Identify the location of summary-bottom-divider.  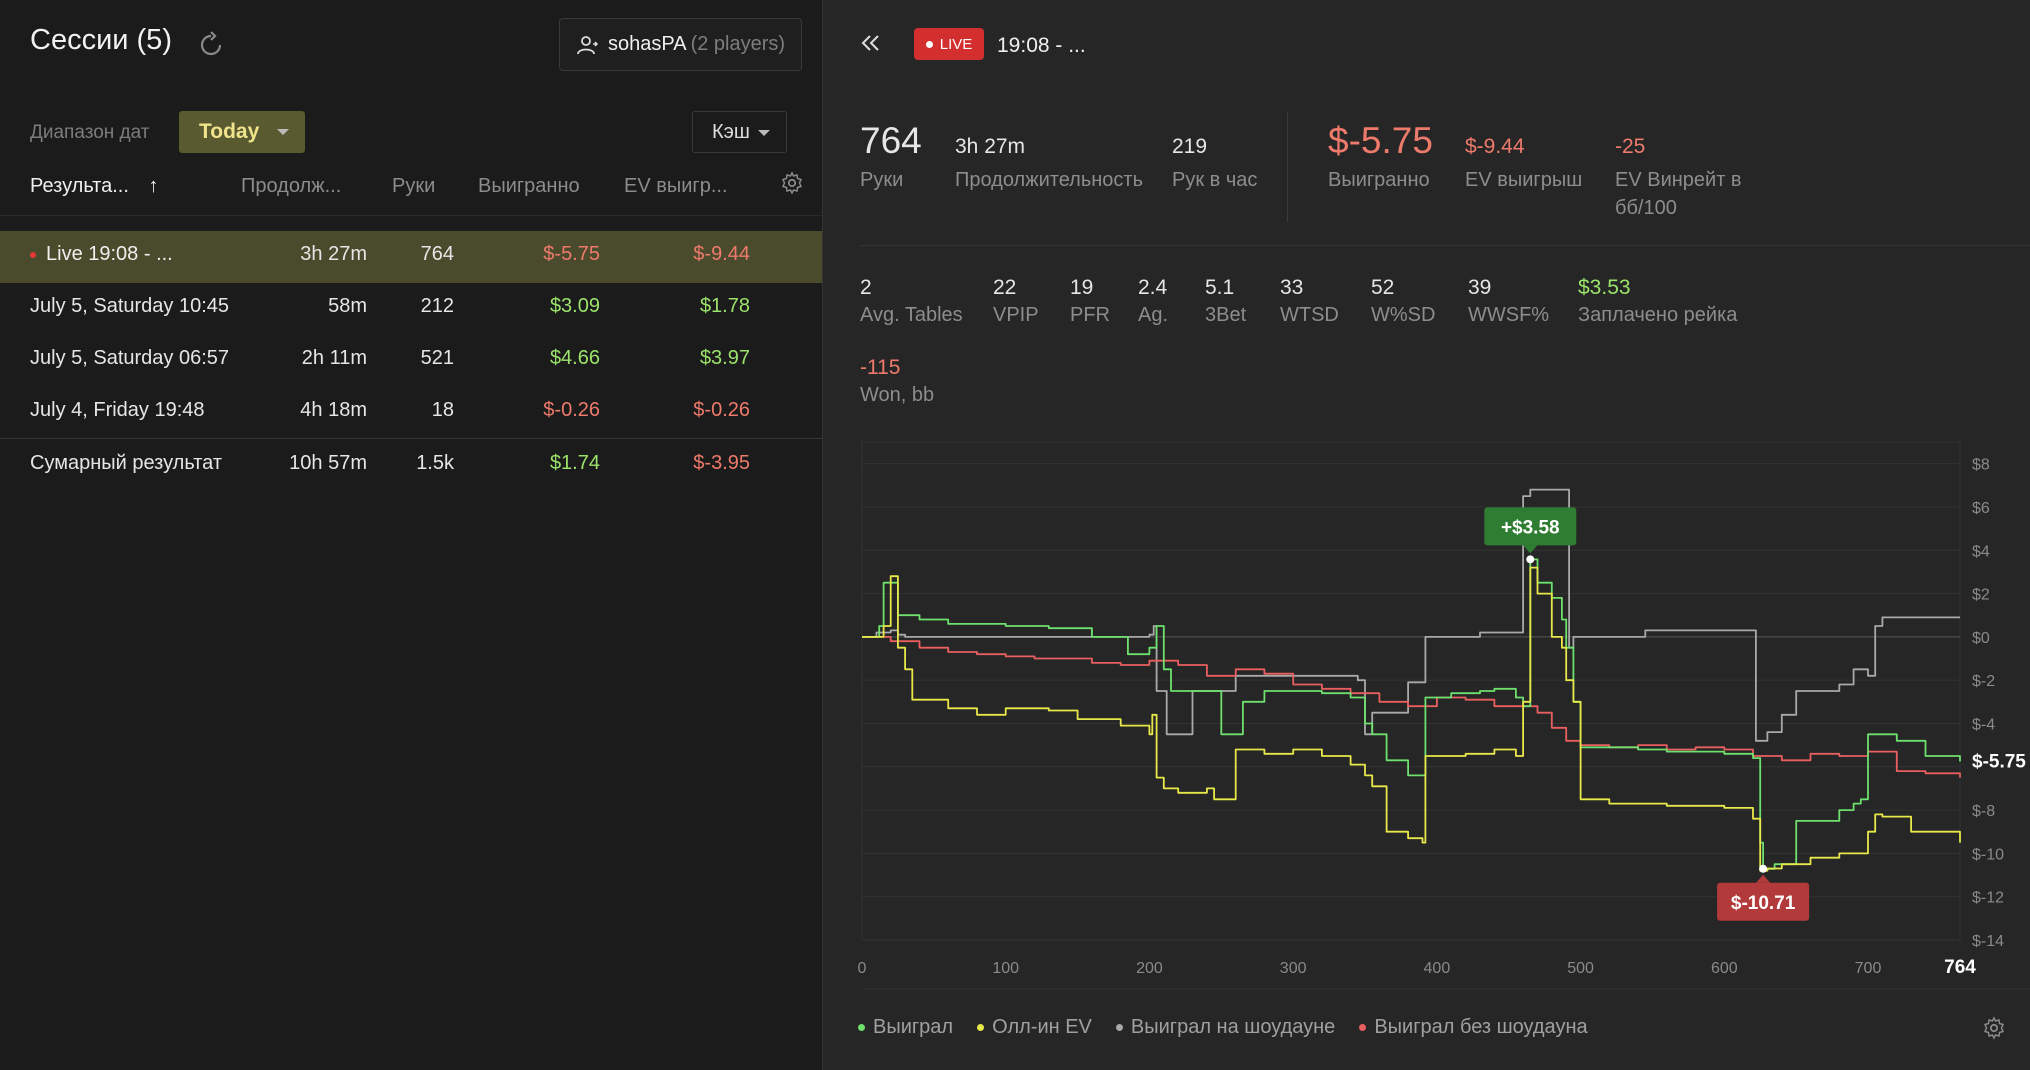
(1445, 245).